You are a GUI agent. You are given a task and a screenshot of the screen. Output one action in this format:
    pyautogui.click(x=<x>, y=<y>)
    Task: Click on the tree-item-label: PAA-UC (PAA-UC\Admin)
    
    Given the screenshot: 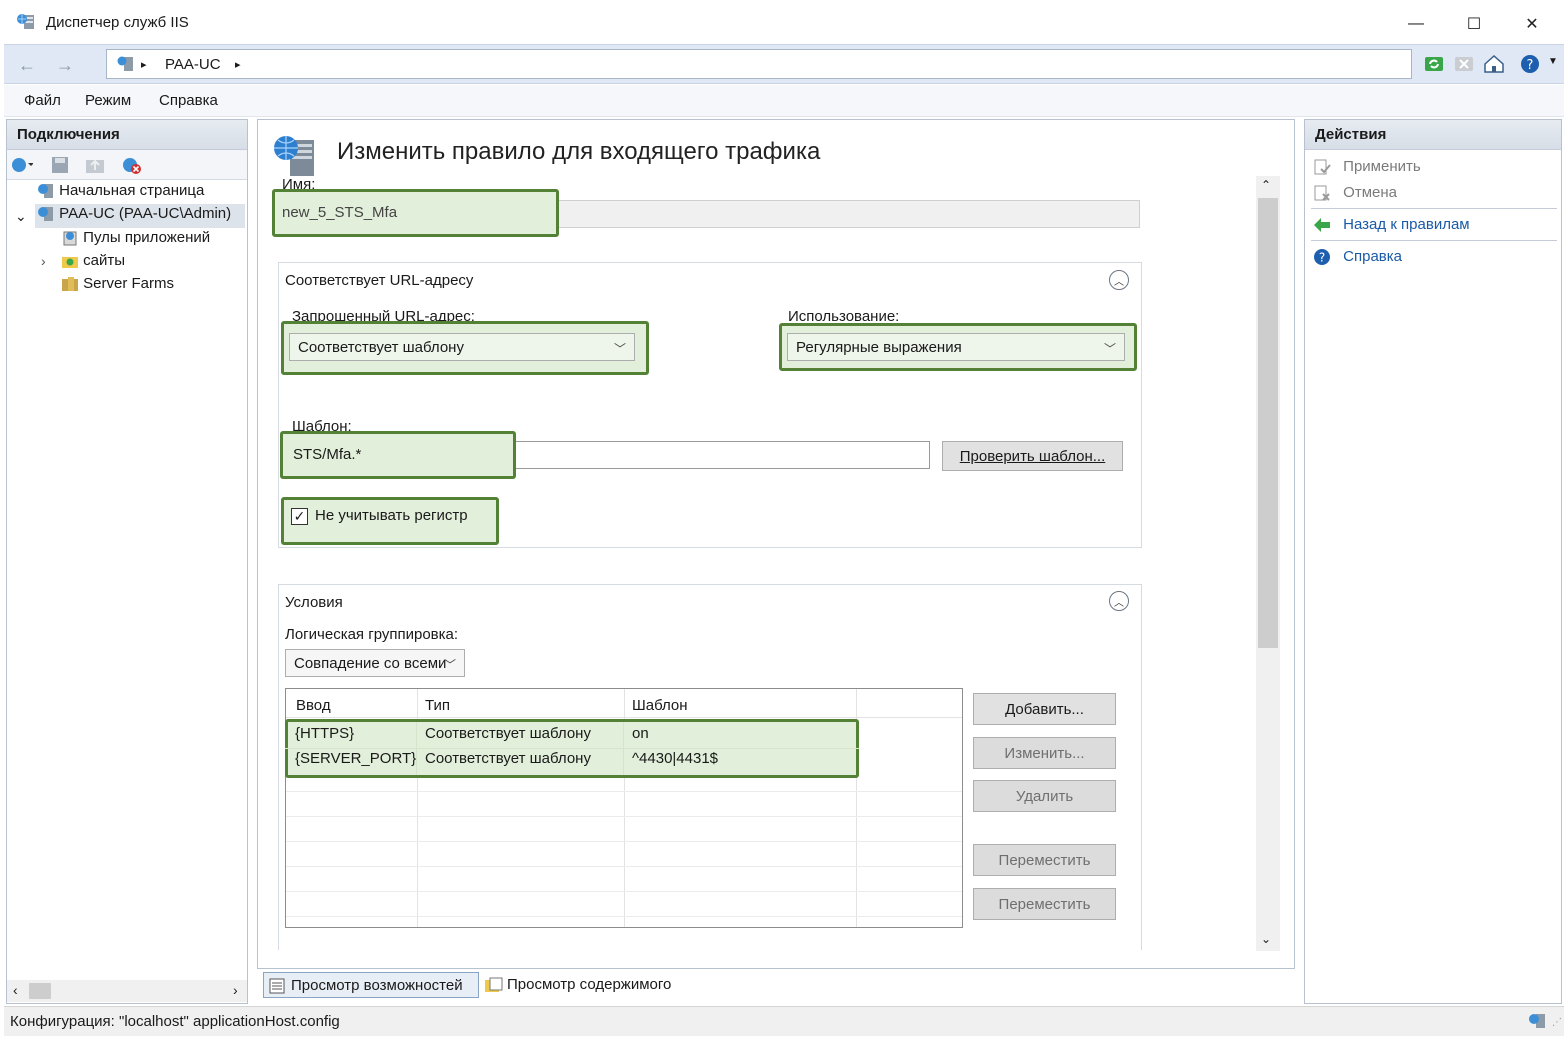 What is the action you would take?
    pyautogui.click(x=145, y=213)
    